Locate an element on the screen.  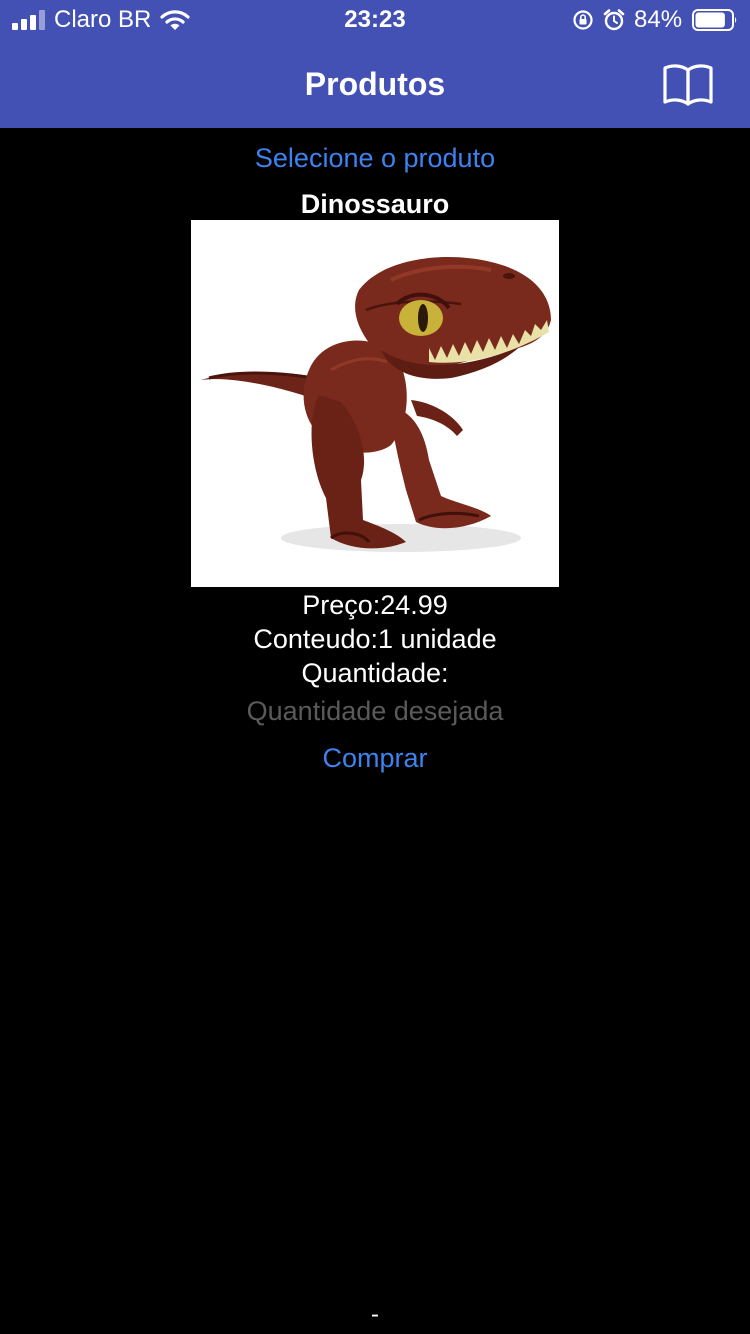
price-text: Preço:24.99 is located at coordinates (375, 605).